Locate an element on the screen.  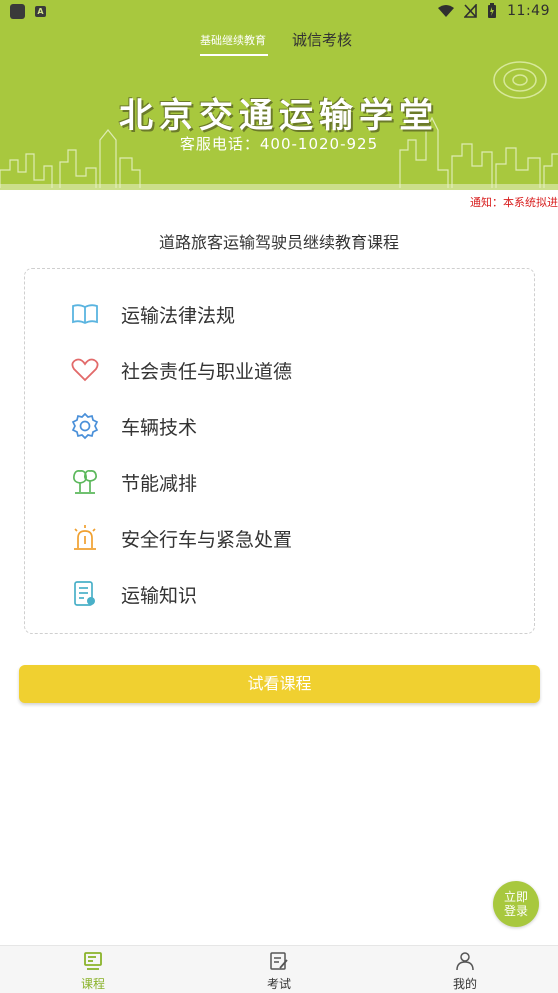
no-signal-icon is located at coordinates (470, 11).